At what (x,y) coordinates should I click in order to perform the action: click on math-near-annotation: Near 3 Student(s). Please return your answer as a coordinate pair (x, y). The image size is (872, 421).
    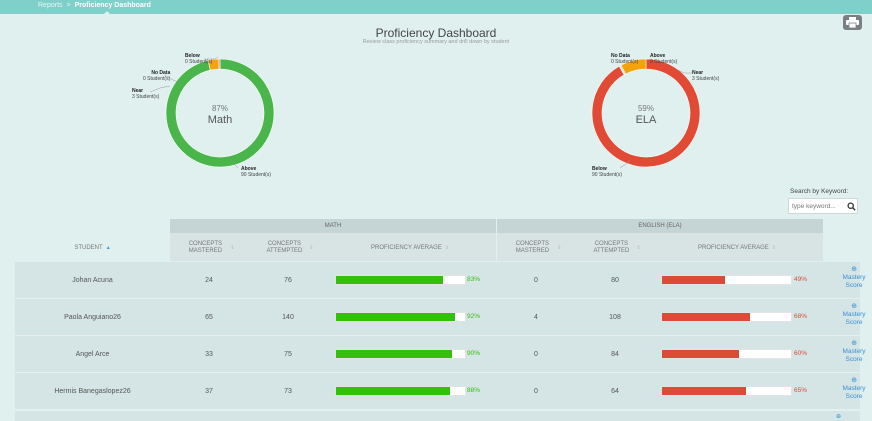
    Looking at the image, I should click on (146, 94).